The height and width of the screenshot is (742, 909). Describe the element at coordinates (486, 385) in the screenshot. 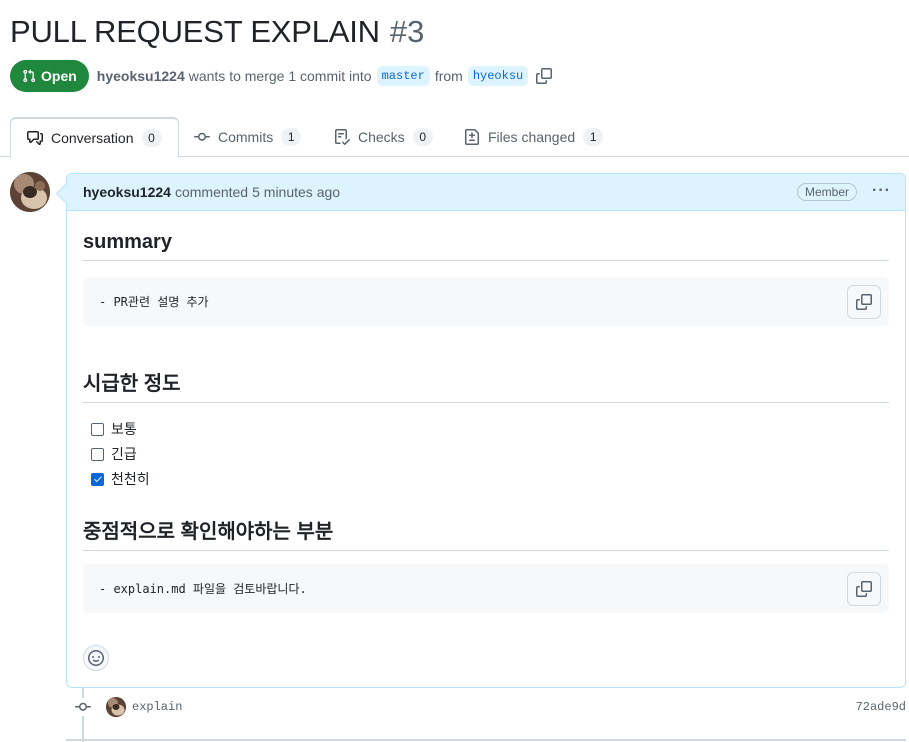

I see `urgency-heading: 시급한 정도` at that location.